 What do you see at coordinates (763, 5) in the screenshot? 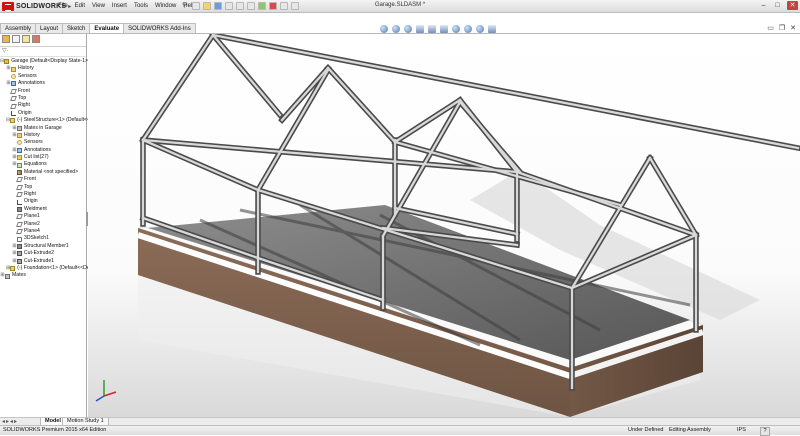
I see `minimize-icon: –` at bounding box center [763, 5].